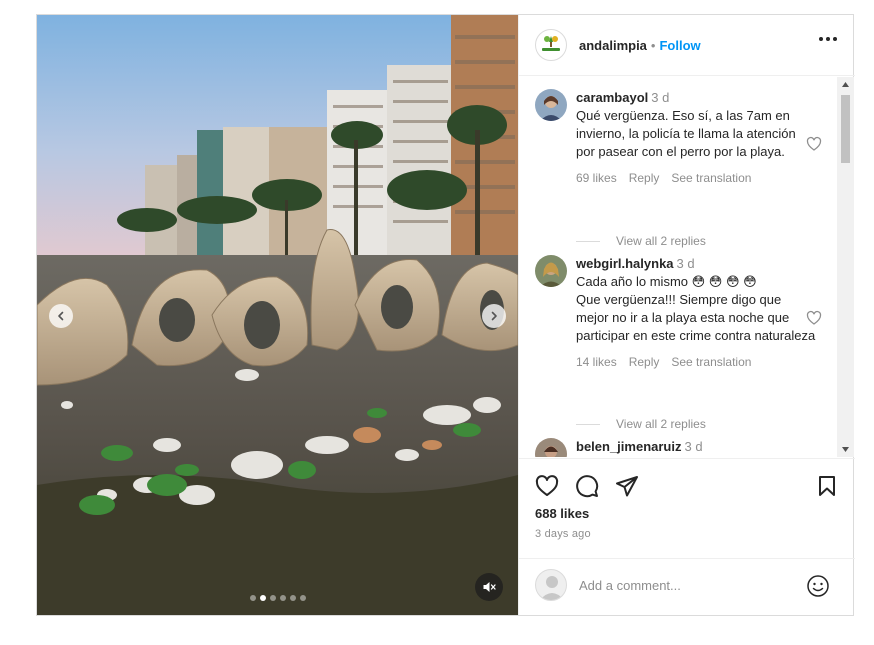  What do you see at coordinates (596, 362) in the screenshot?
I see `comment-likes: 14 likes` at bounding box center [596, 362].